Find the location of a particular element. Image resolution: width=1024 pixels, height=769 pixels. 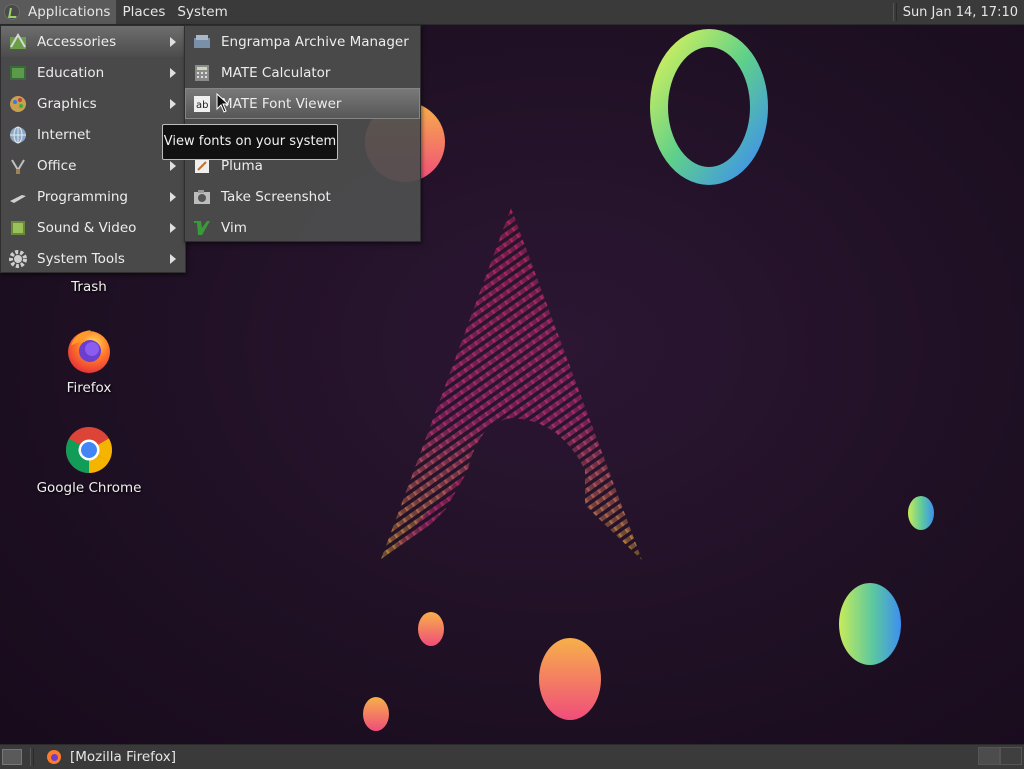

desktop-icon-trash: Trash is located at coordinates (89, 286).